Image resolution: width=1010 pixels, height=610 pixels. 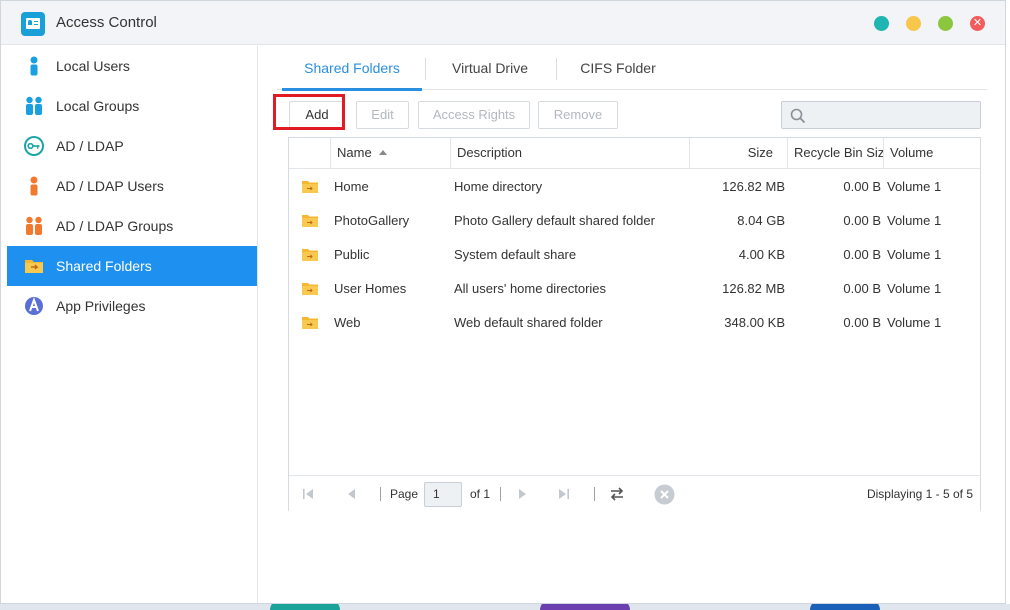 What do you see at coordinates (132, 266) in the screenshot?
I see `sidebar-item-shared-folders: Shared Folders` at bounding box center [132, 266].